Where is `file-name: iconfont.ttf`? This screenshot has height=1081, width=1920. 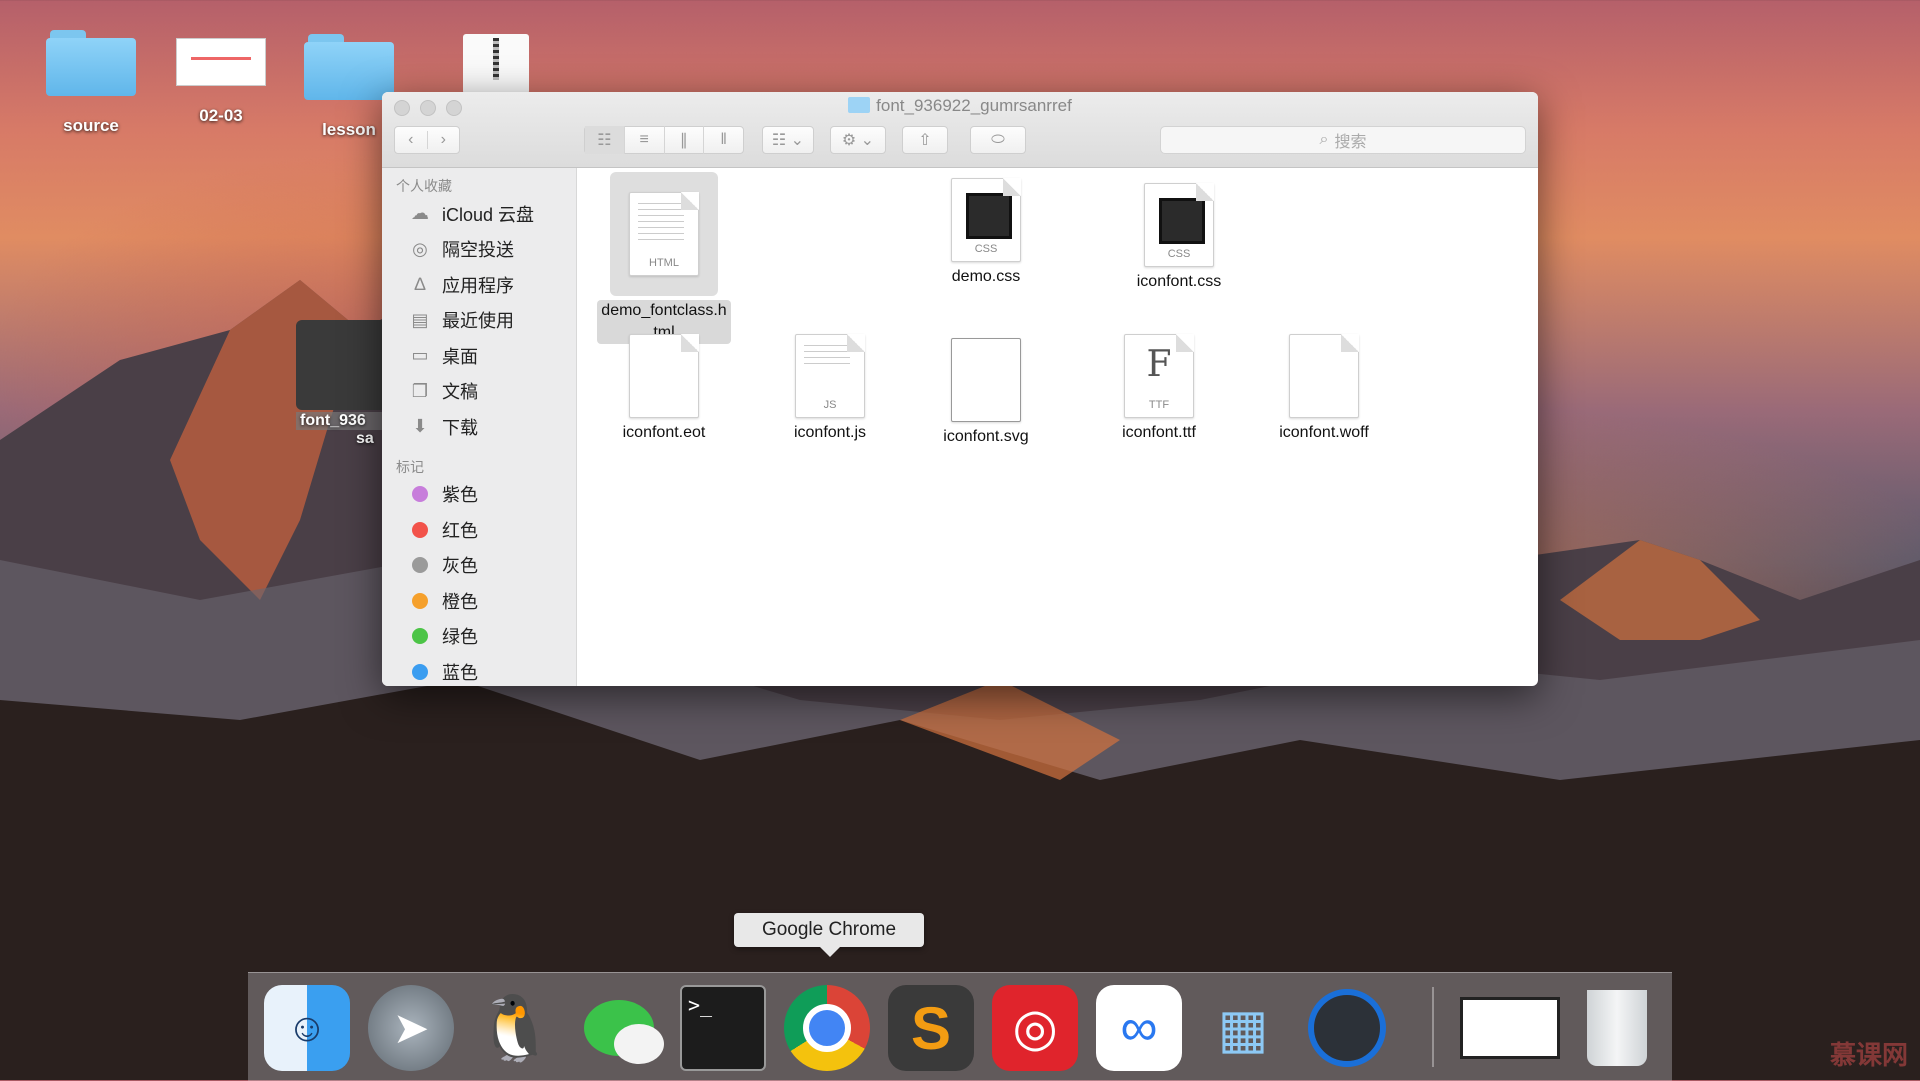 file-name: iconfont.ttf is located at coordinates (1159, 432).